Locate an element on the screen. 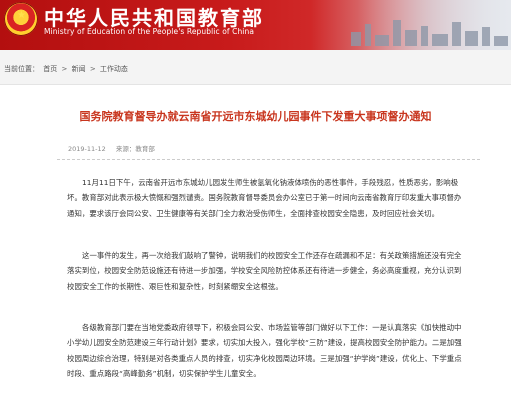 The width and height of the screenshot is (511, 393). star-icon: ★ is located at coordinates (21, 15).